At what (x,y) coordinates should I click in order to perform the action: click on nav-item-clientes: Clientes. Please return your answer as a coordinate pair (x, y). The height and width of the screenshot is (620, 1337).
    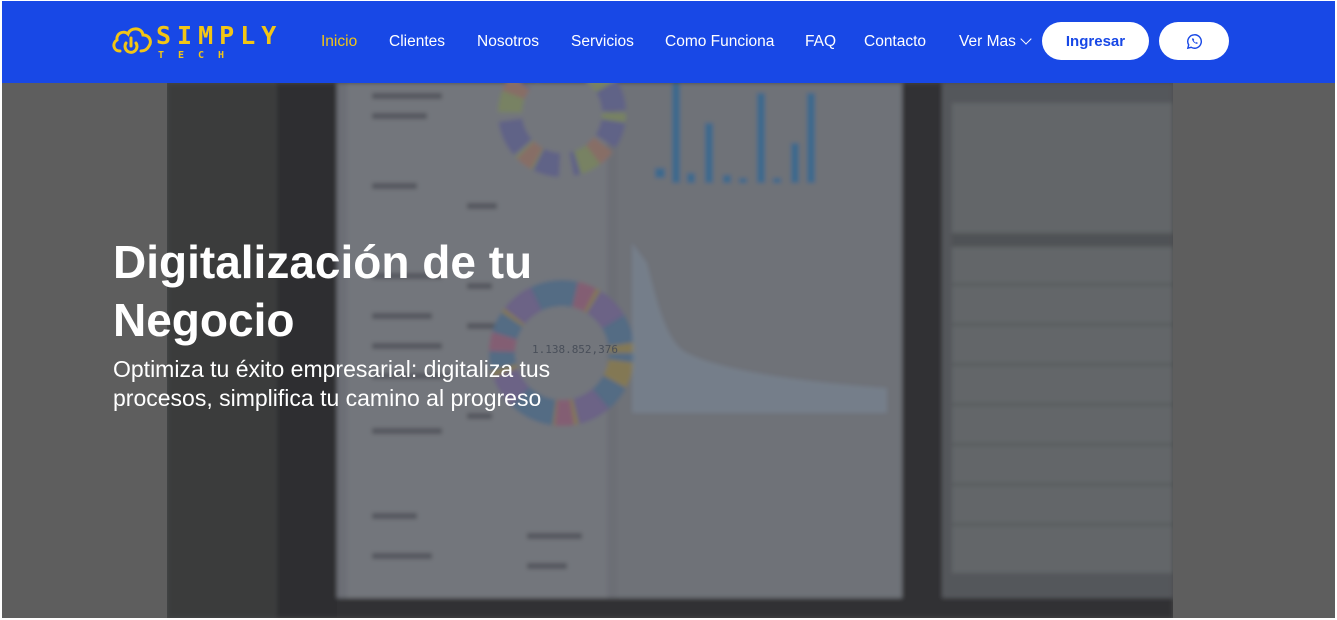
    Looking at the image, I should click on (417, 42).